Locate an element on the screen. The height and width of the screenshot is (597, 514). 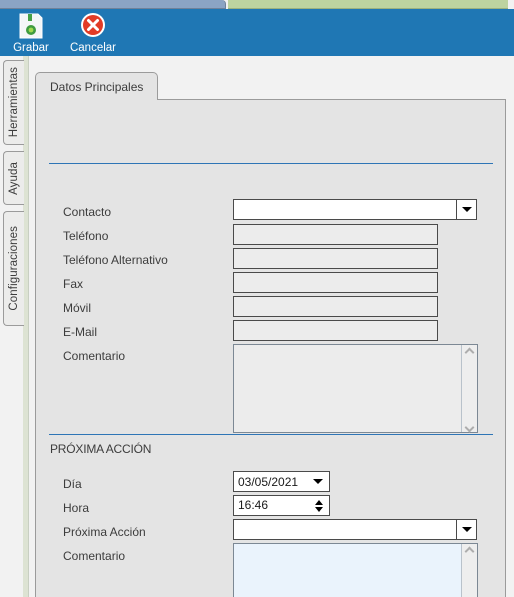
hora-spinner: 16:46 is located at coordinates (281, 505).